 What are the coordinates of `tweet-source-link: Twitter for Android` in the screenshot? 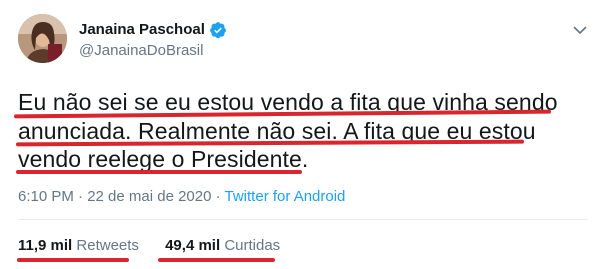 It's located at (285, 196).